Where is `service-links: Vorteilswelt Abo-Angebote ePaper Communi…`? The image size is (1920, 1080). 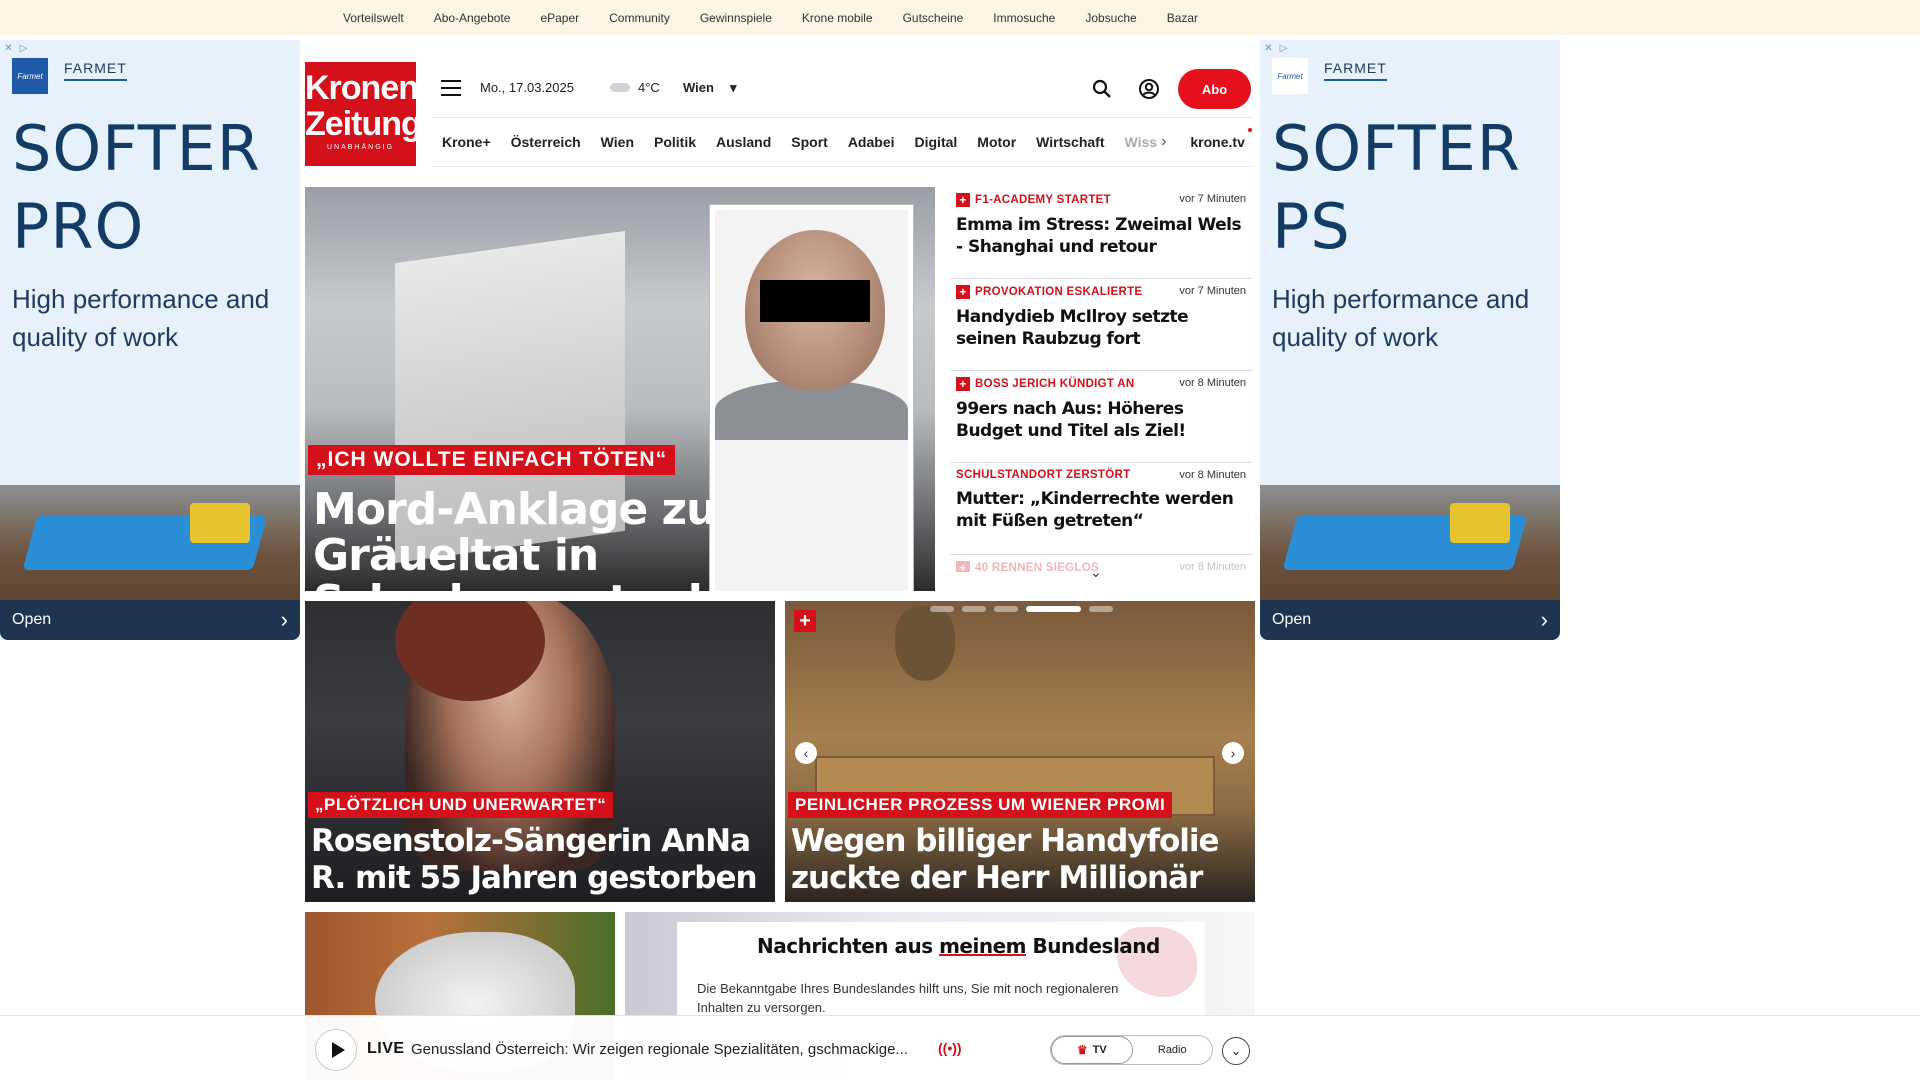 service-links: Vorteilswelt Abo-Angebote ePaper Communi… is located at coordinates (770, 17).